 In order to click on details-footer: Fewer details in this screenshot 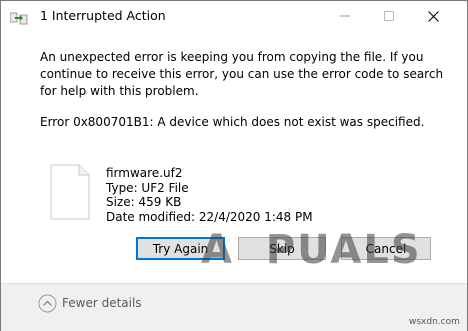, I will do `click(234, 307)`.